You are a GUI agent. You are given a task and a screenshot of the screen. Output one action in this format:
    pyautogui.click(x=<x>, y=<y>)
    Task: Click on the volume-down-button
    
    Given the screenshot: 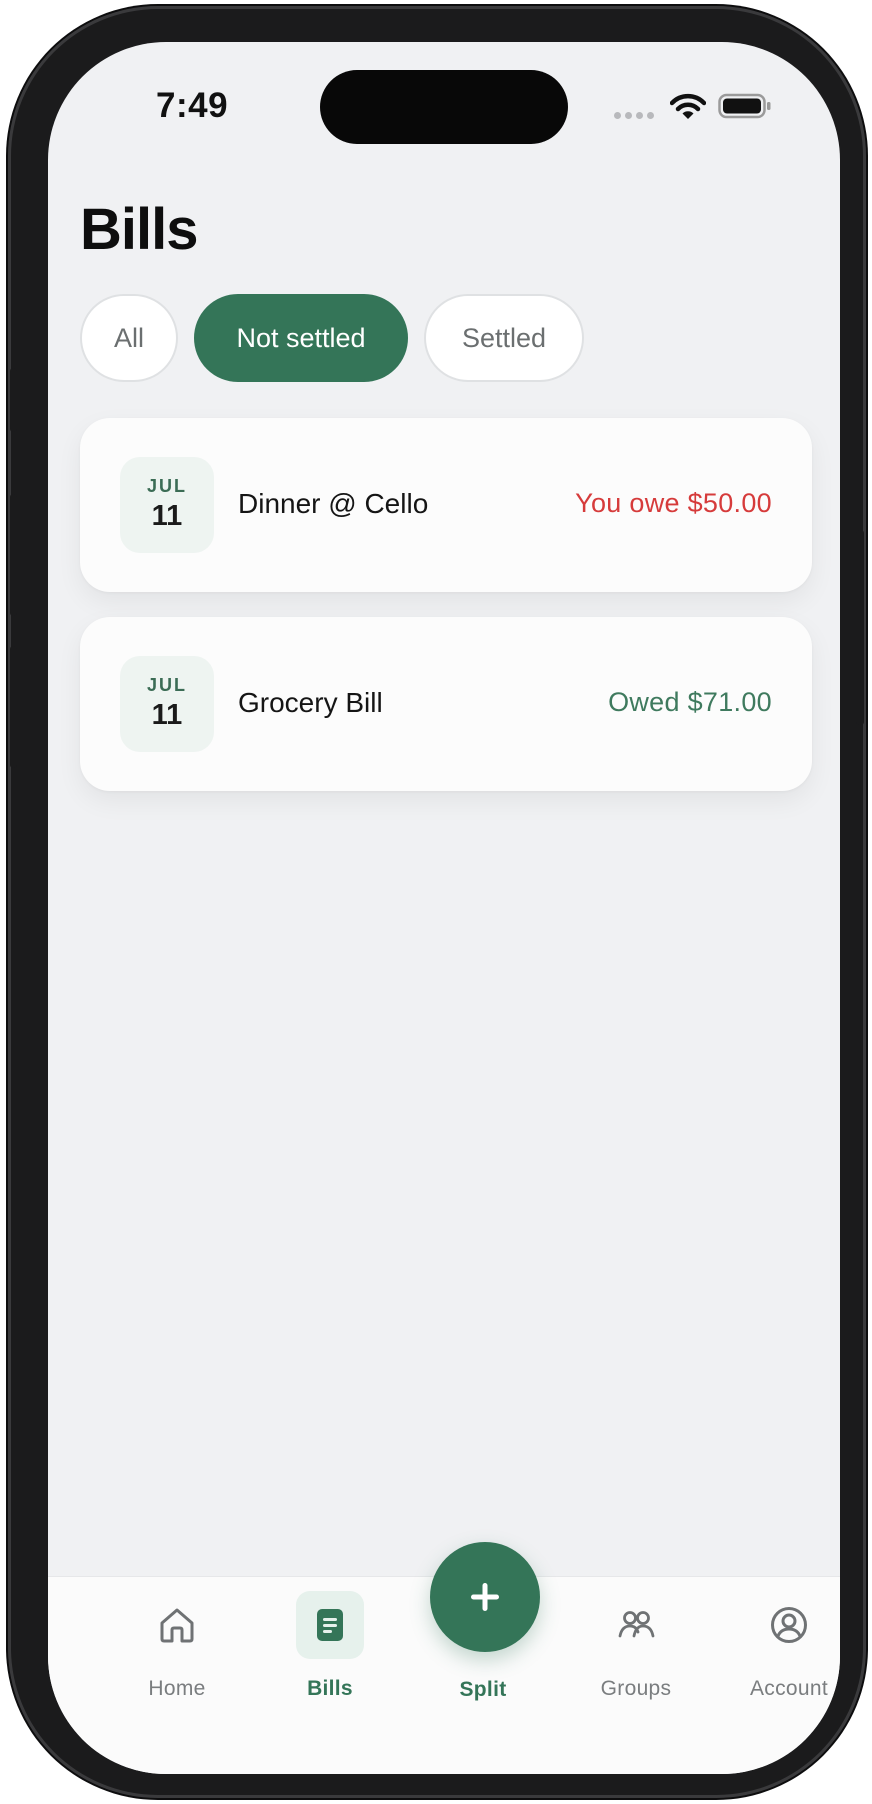 What is the action you would take?
    pyautogui.click(x=13, y=707)
    